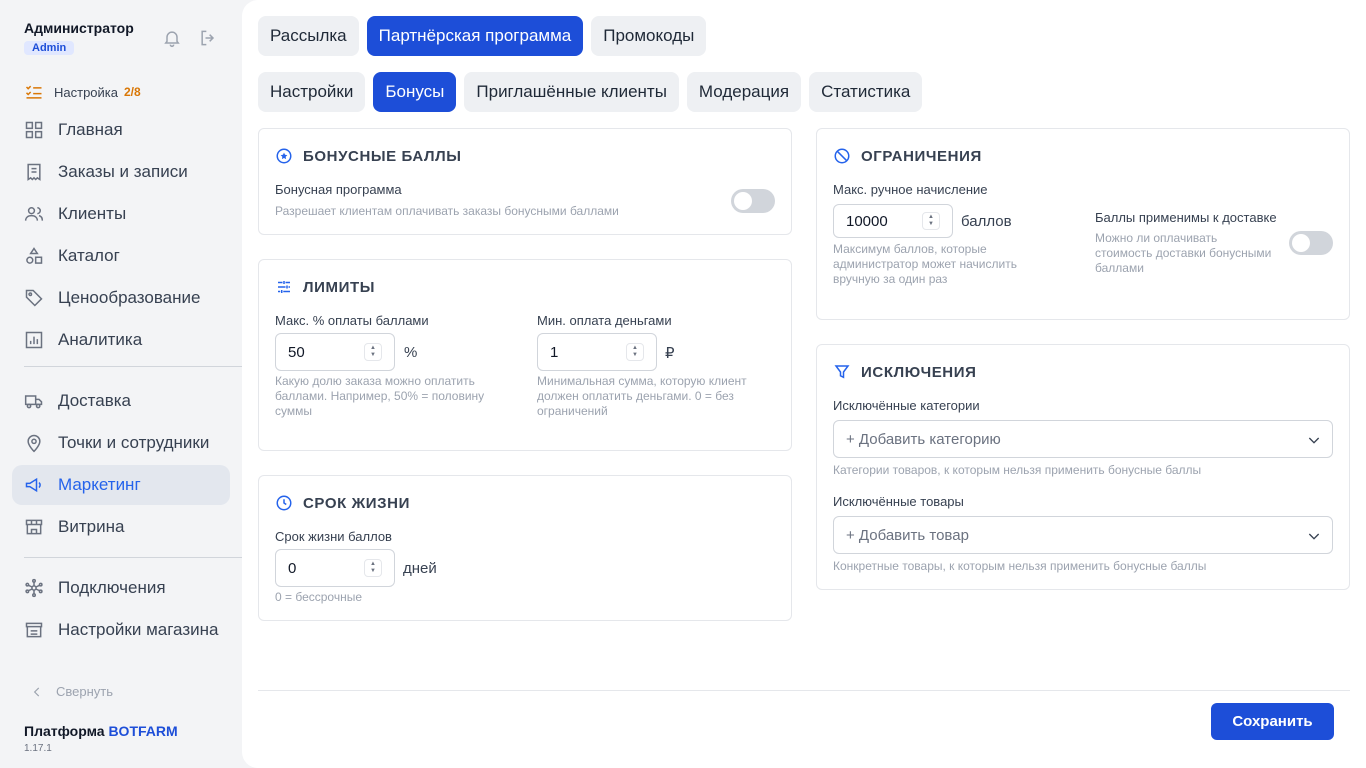 This screenshot has width=1366, height=768. I want to click on platform-version: 1.17.1, so click(38, 748).